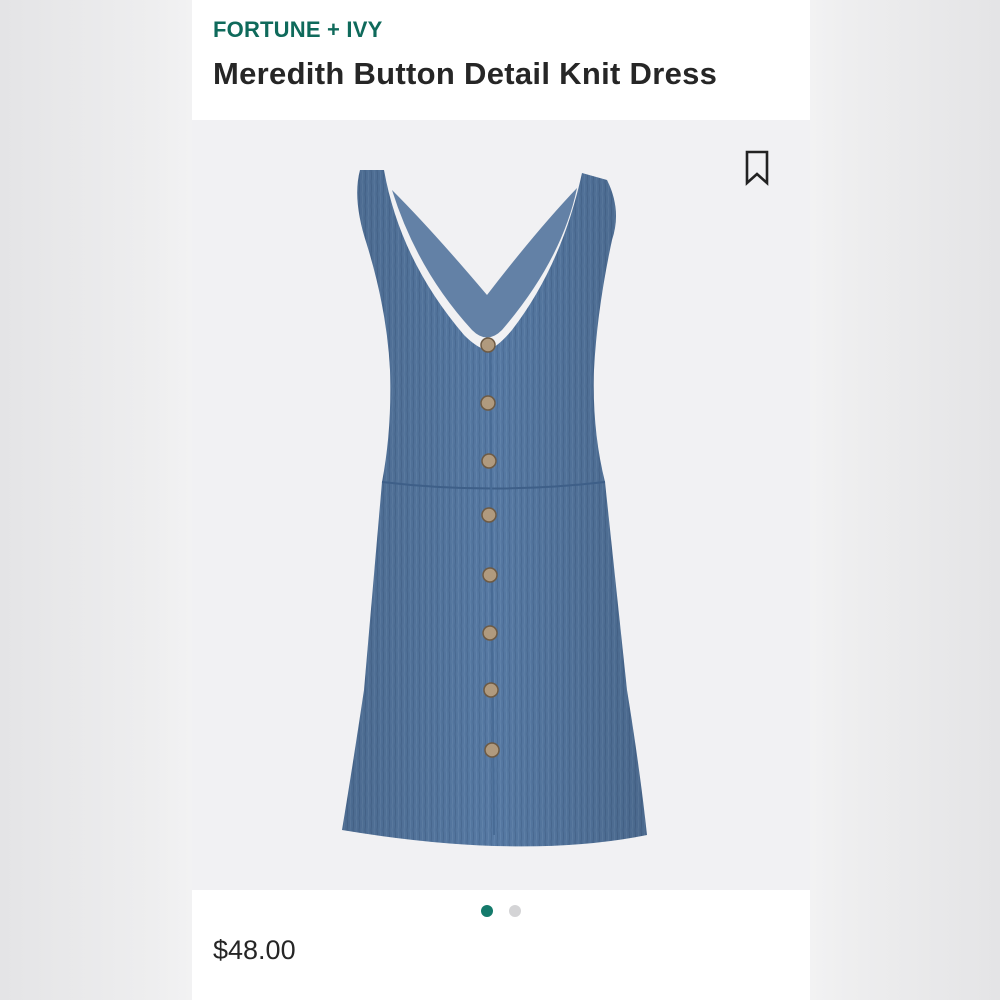 Image resolution: width=1000 pixels, height=1000 pixels. I want to click on bookmark-icon, so click(757, 168).